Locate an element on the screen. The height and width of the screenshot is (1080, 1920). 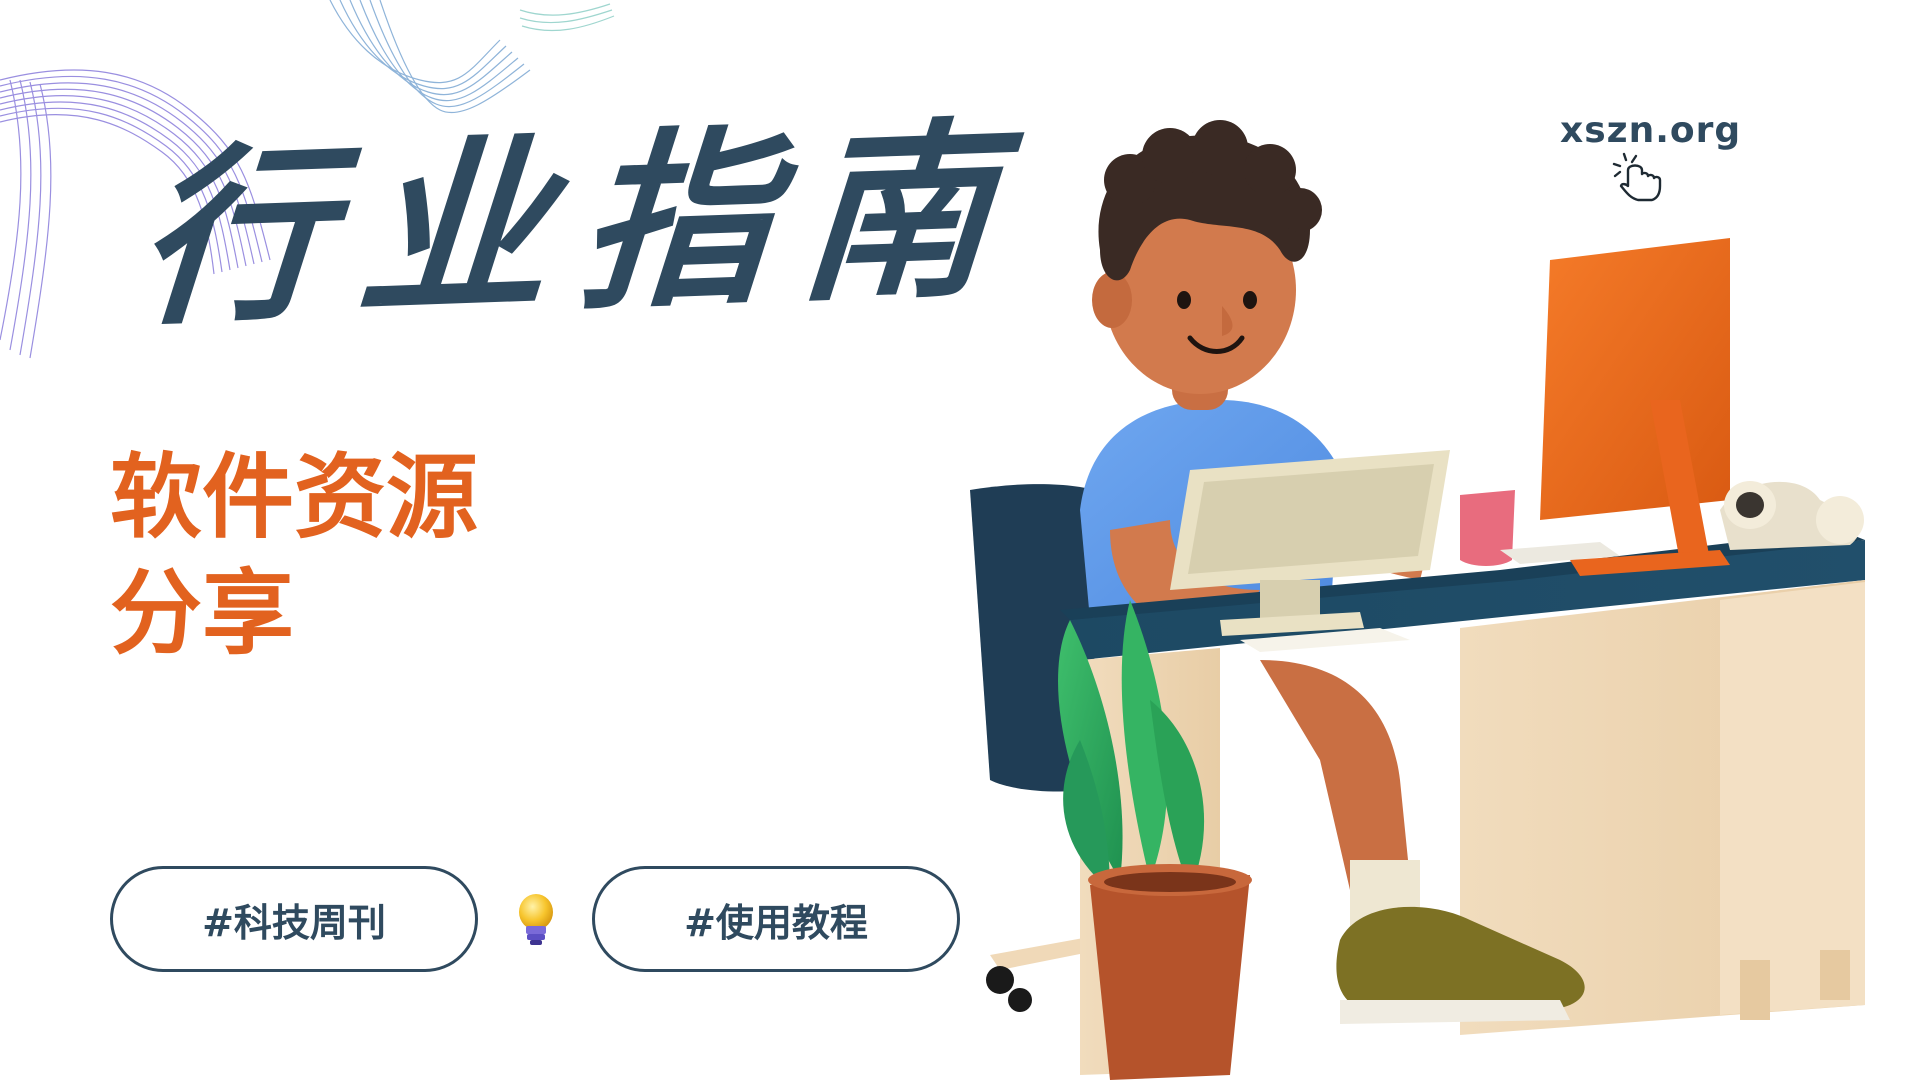
tag-button-tech-weekly: #科技周刊 is located at coordinates (294, 919).